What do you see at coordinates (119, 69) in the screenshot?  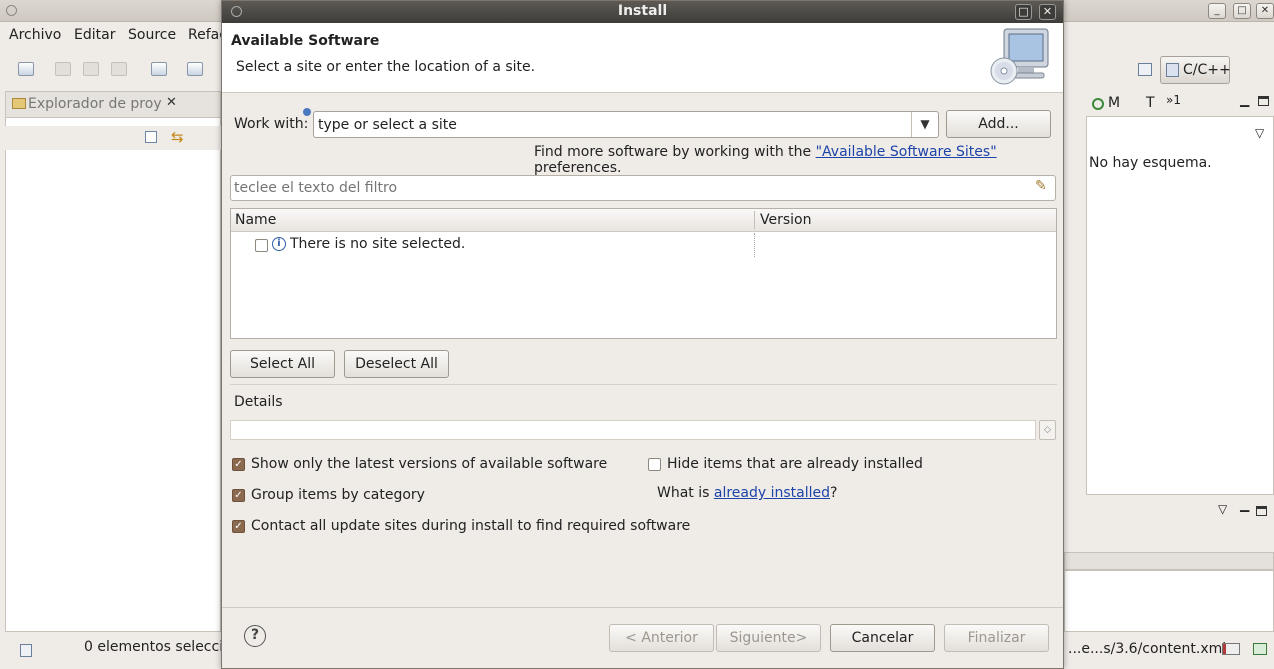 I see `print-icon` at bounding box center [119, 69].